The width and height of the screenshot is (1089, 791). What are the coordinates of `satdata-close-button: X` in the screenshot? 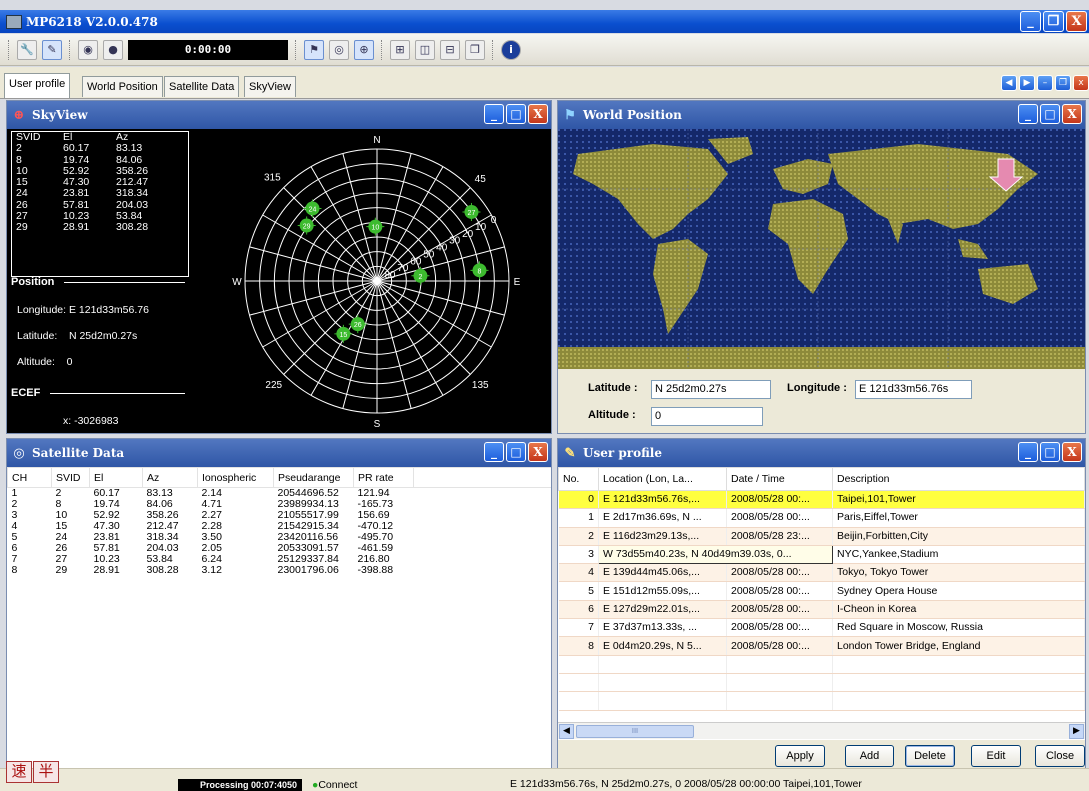 It's located at (538, 452).